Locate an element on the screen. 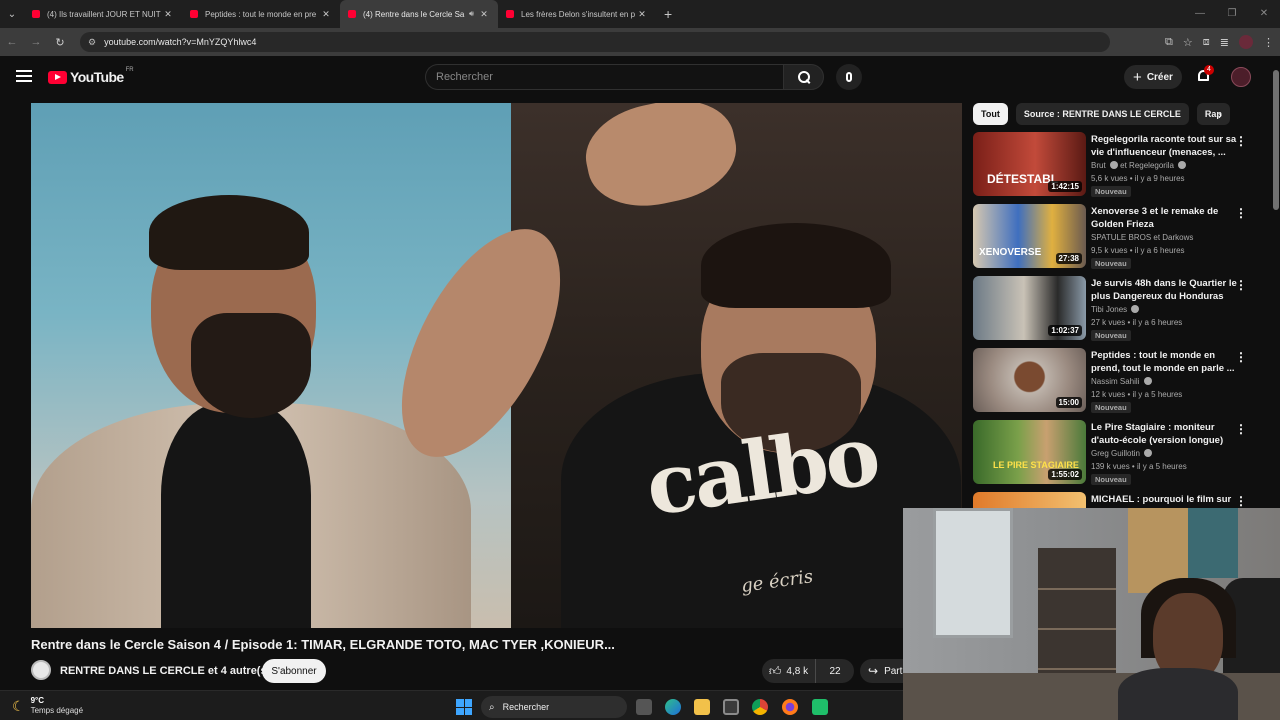  firefox-icon is located at coordinates (790, 707).